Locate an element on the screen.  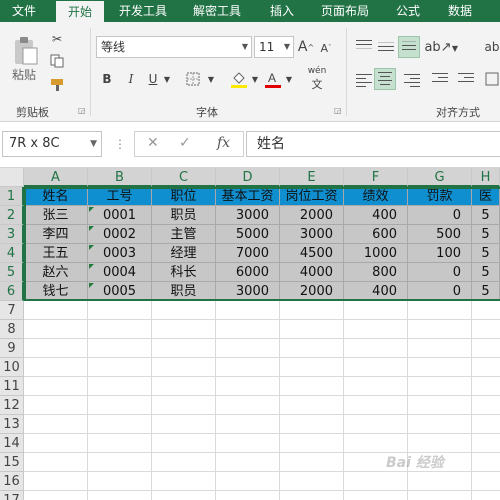
cell-g6: 0 is located at coordinates (440, 291).